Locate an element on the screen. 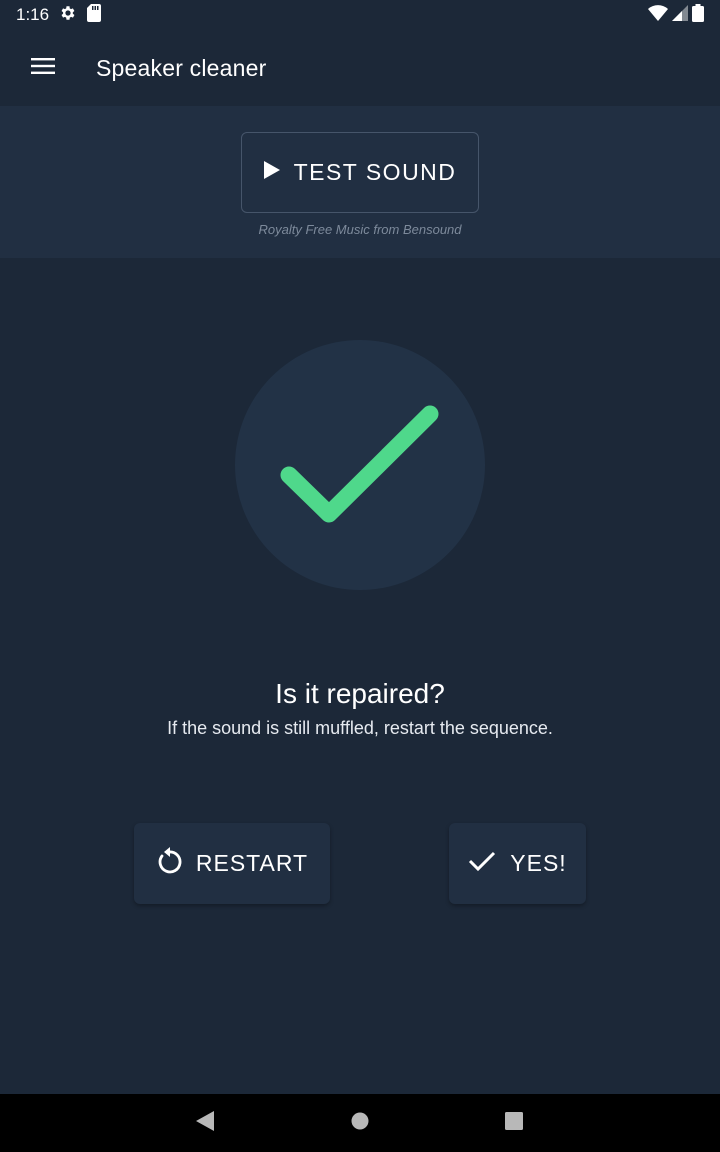 The image size is (720, 1152). navigation-bar is located at coordinates (360, 1123).